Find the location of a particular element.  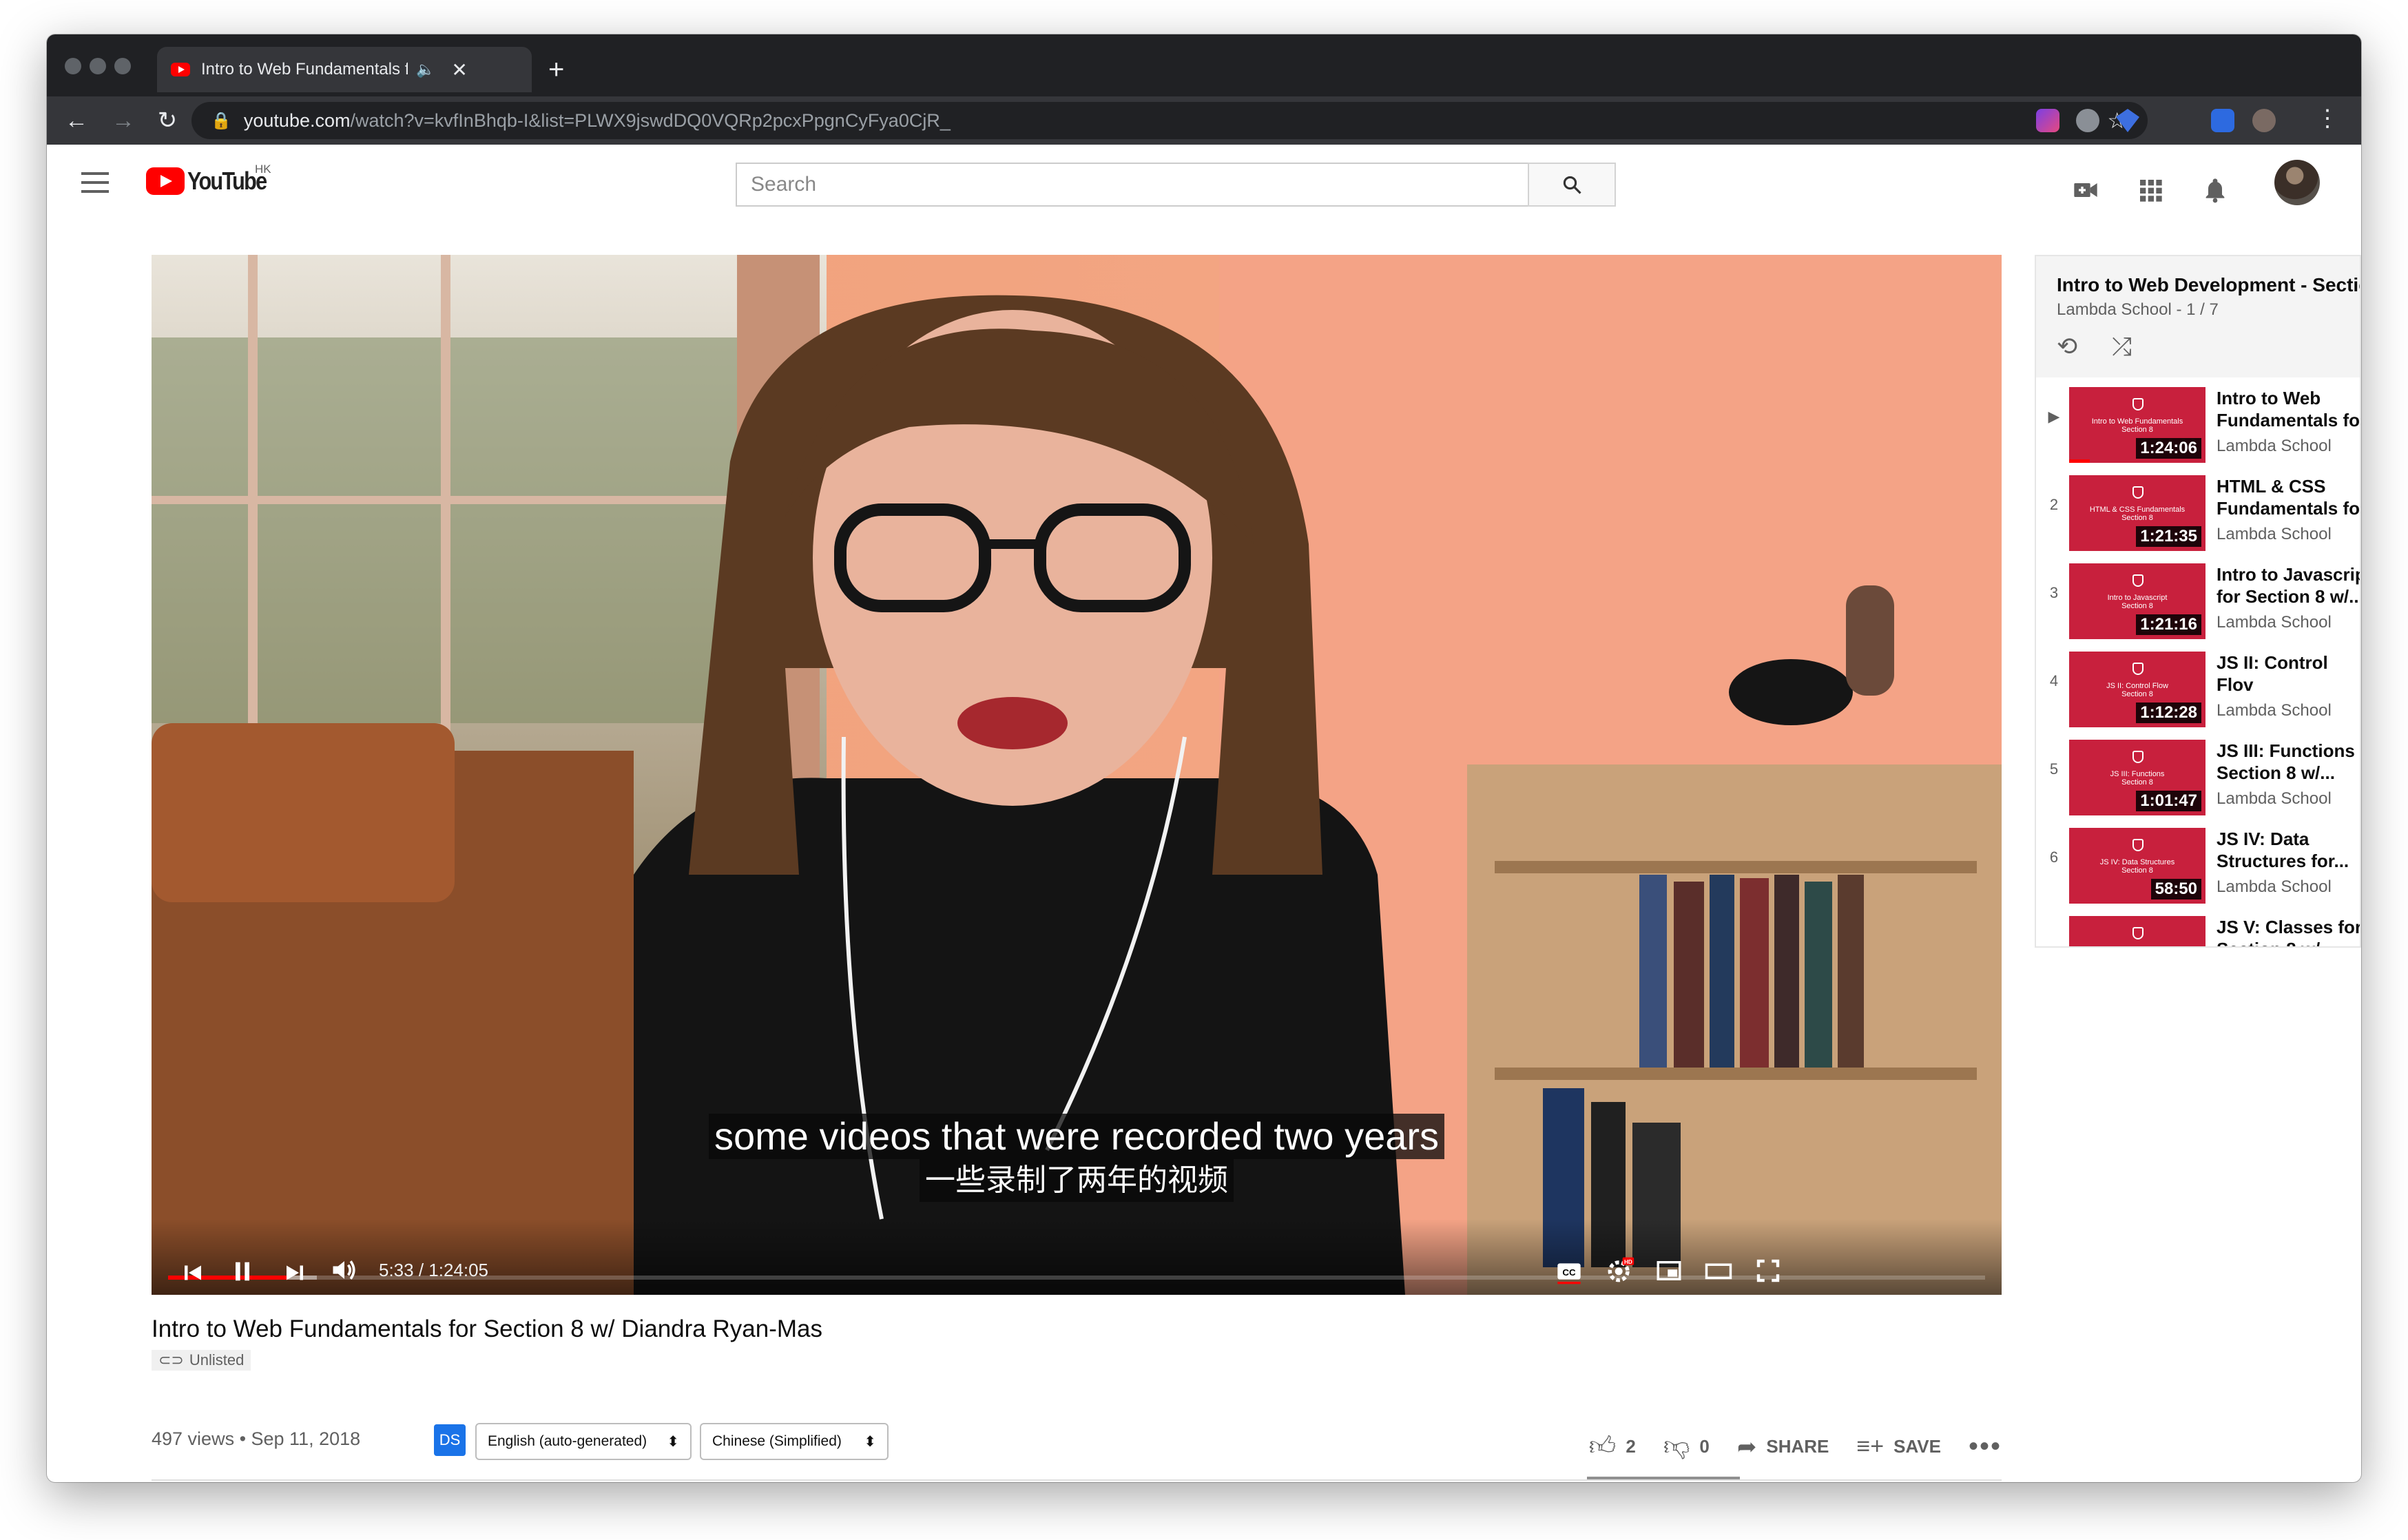

account-avatar is located at coordinates (2297, 182).